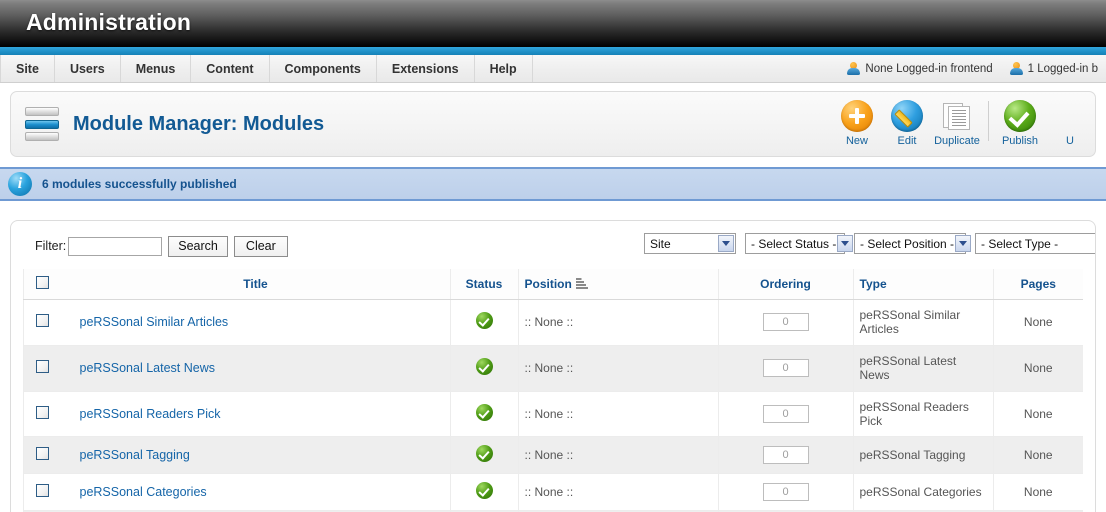 The height and width of the screenshot is (512, 1106). What do you see at coordinates (199, 123) in the screenshot?
I see `page-title: Module Manager: Modules` at bounding box center [199, 123].